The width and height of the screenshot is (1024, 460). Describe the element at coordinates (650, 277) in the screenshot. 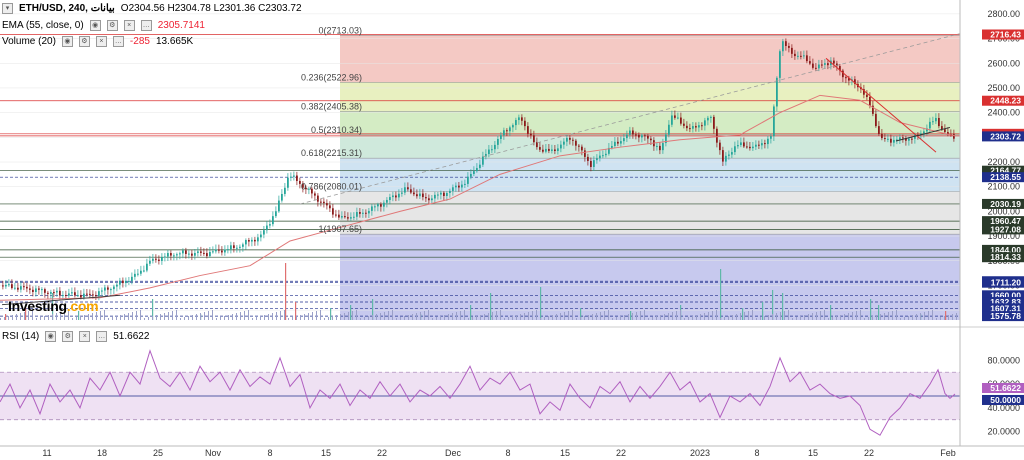

I see `fib-zone-below` at that location.